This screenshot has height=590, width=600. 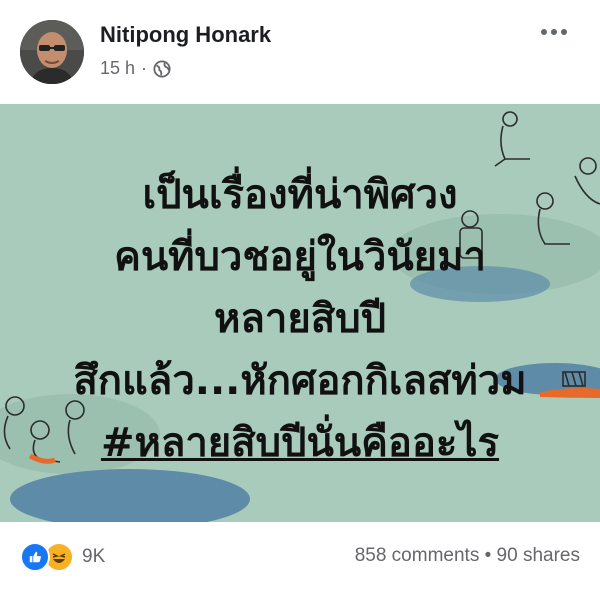 I want to click on post-meta: 15 h ·, so click(x=135, y=68).